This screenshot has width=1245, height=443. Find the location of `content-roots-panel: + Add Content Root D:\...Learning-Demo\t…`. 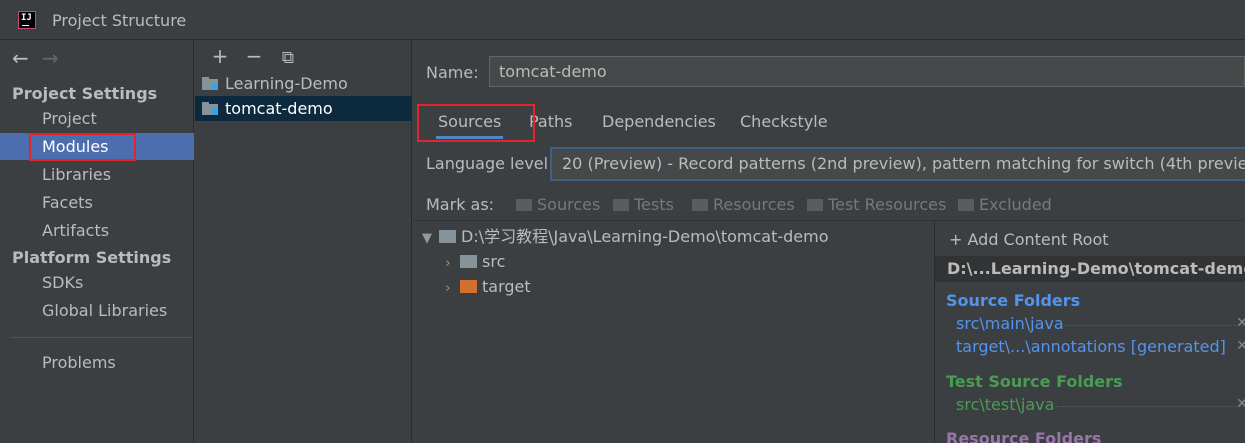

content-roots-panel: + Add Content Root D:\...Learning-Demo\t… is located at coordinates (1089, 332).